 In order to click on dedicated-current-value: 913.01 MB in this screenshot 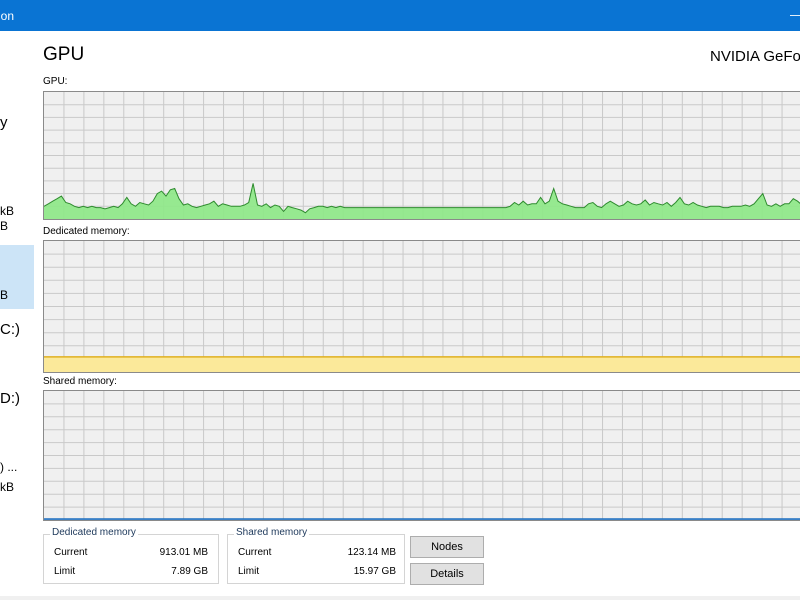, I will do `click(183, 552)`.